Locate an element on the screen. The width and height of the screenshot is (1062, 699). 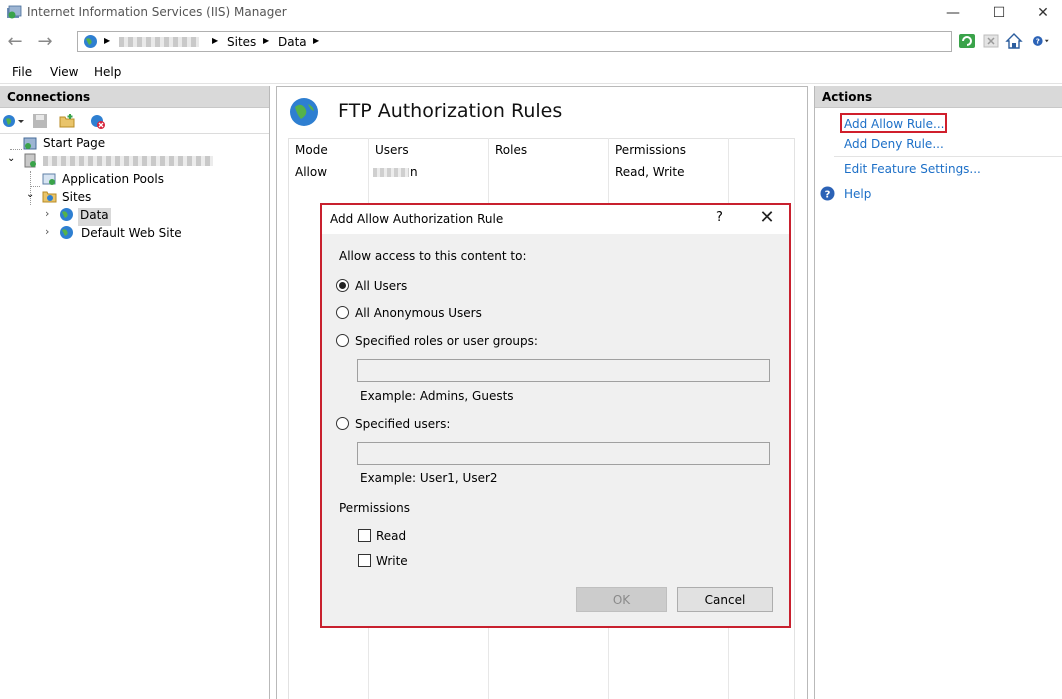
read-label: Read is located at coordinates (391, 536).